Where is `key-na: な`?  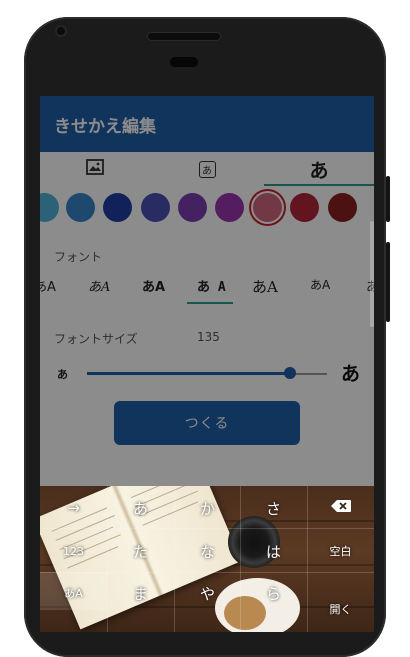 key-na: な is located at coordinates (207, 551).